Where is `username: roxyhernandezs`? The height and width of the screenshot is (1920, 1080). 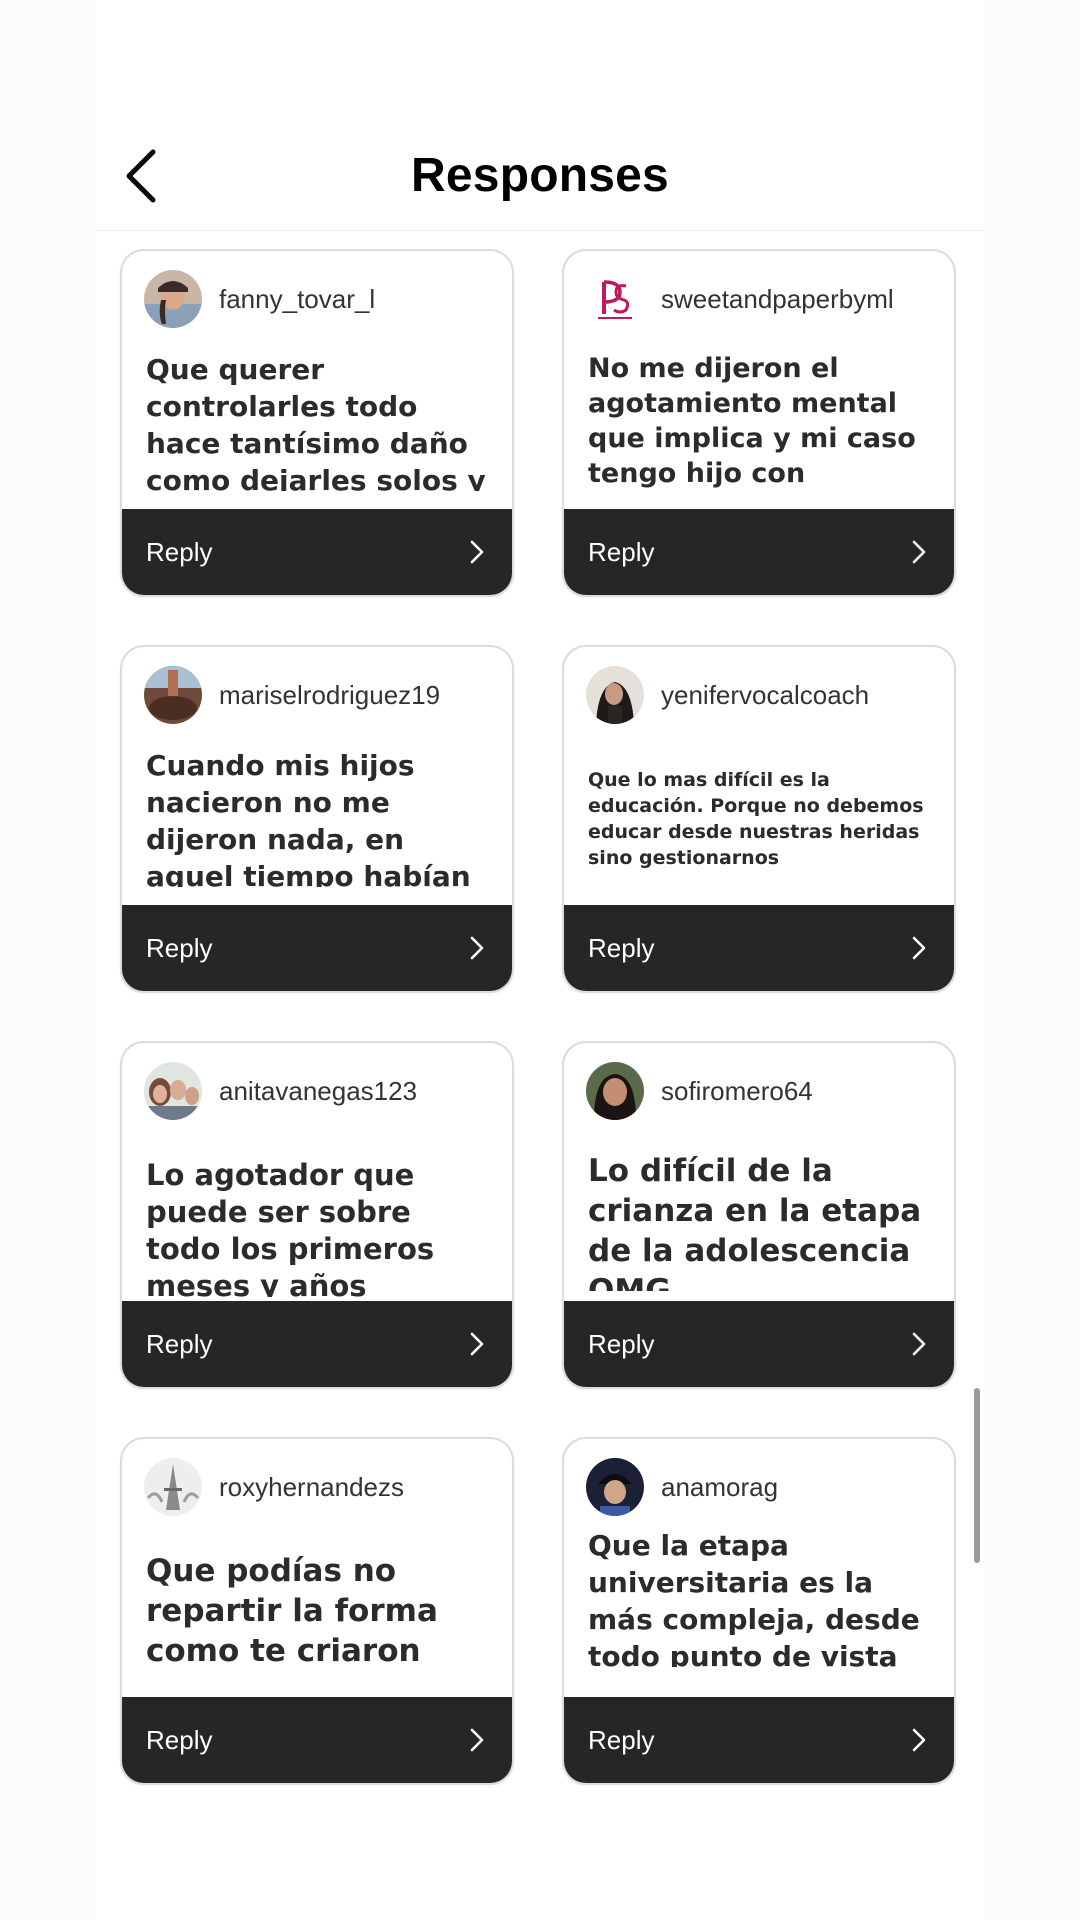 username: roxyhernandezs is located at coordinates (311, 1487).